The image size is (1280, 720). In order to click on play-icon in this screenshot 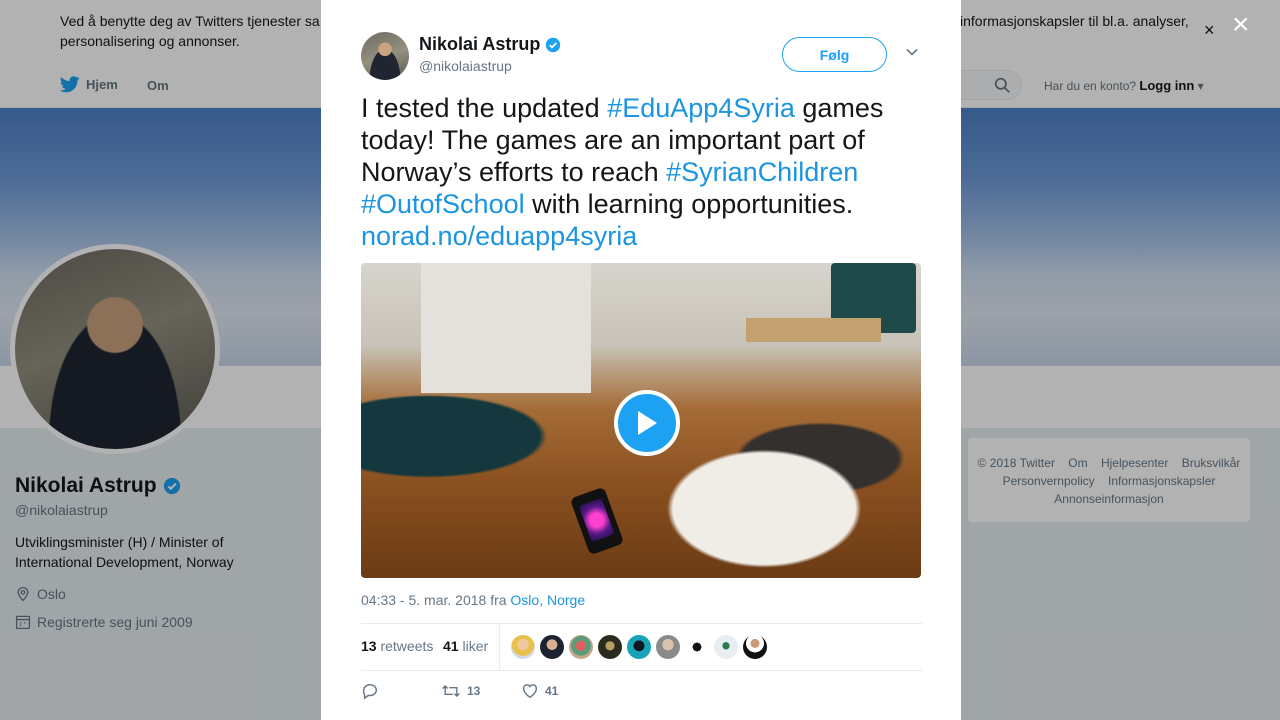, I will do `click(647, 423)`.